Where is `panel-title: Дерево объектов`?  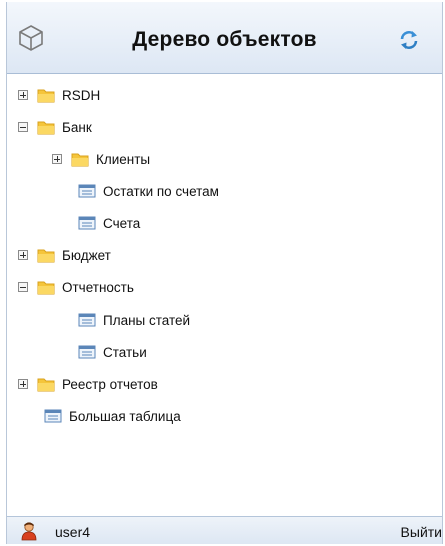
panel-title: Дерево объектов is located at coordinates (224, 39).